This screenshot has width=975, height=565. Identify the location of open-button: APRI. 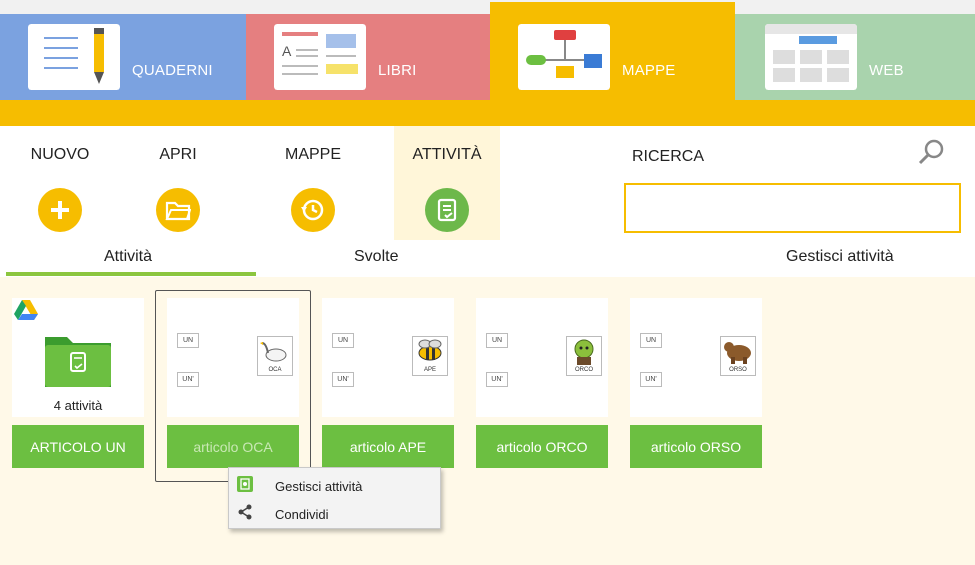
(178, 183).